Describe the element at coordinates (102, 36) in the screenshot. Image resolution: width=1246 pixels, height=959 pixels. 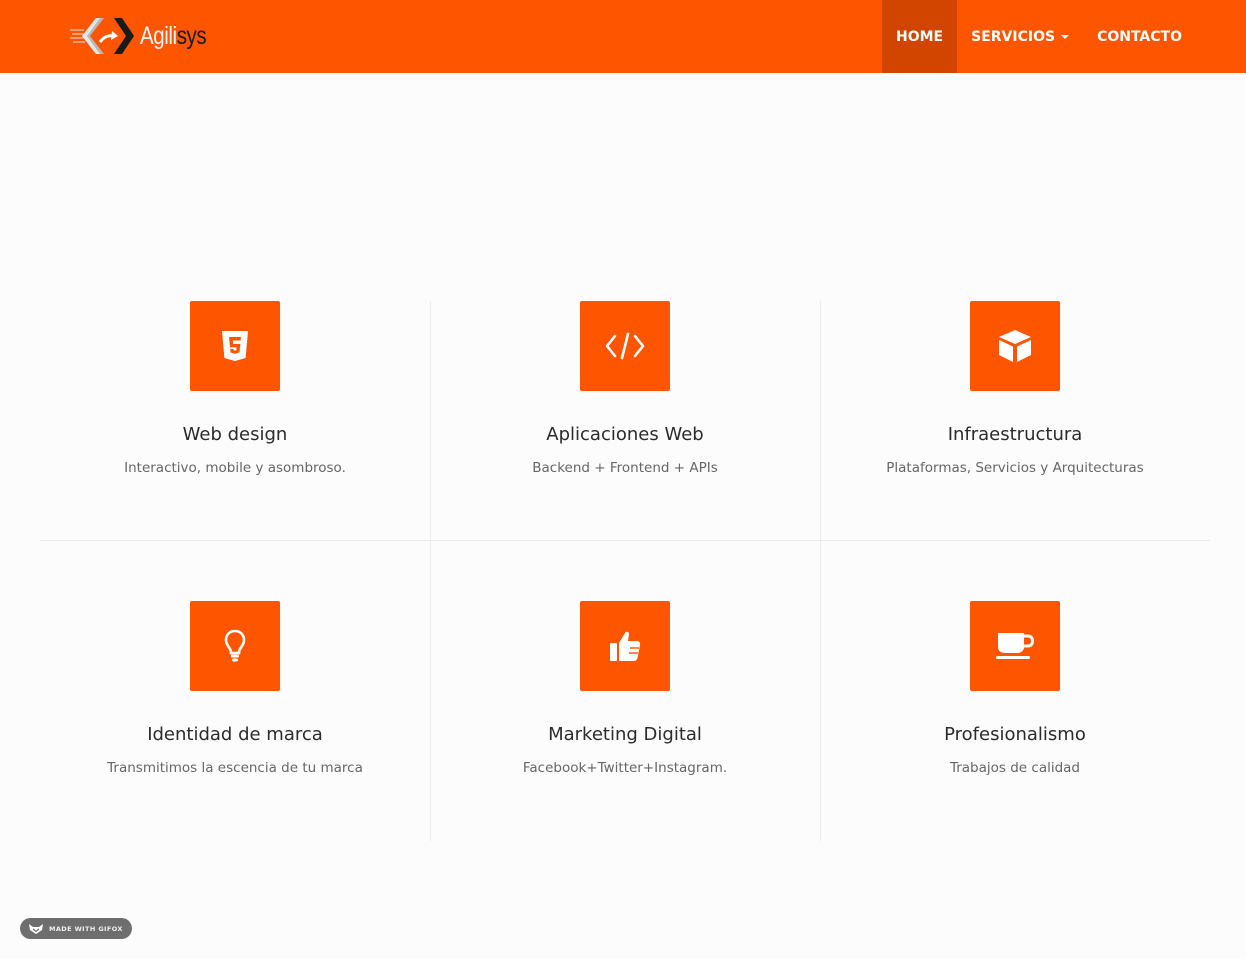
I see `double-chevron-arrows-icon` at that location.